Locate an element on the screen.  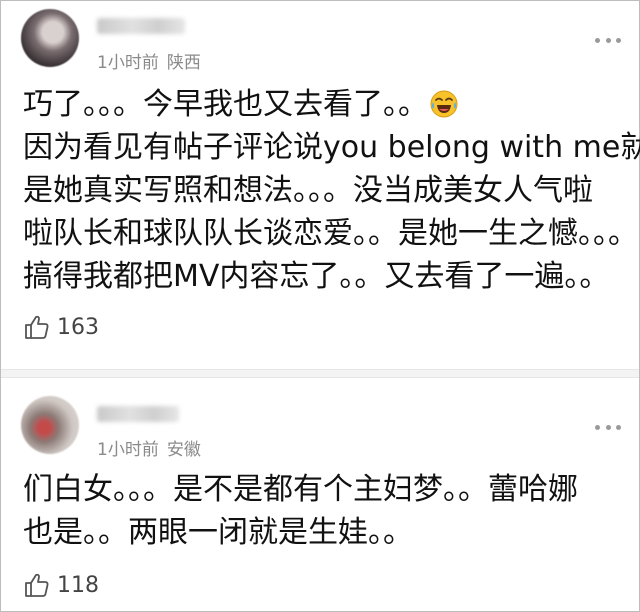
comment-line: 是她真实写照和想法。。。没当成美女人气啦 is located at coordinates (308, 190).